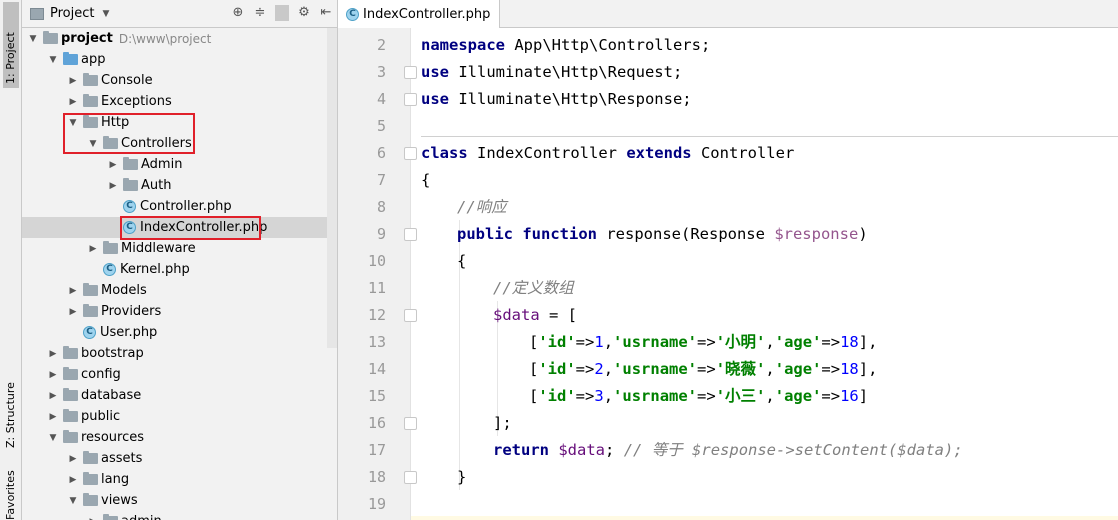  What do you see at coordinates (769, 288) in the screenshot?
I see `code-line-11: //定义数组` at bounding box center [769, 288].